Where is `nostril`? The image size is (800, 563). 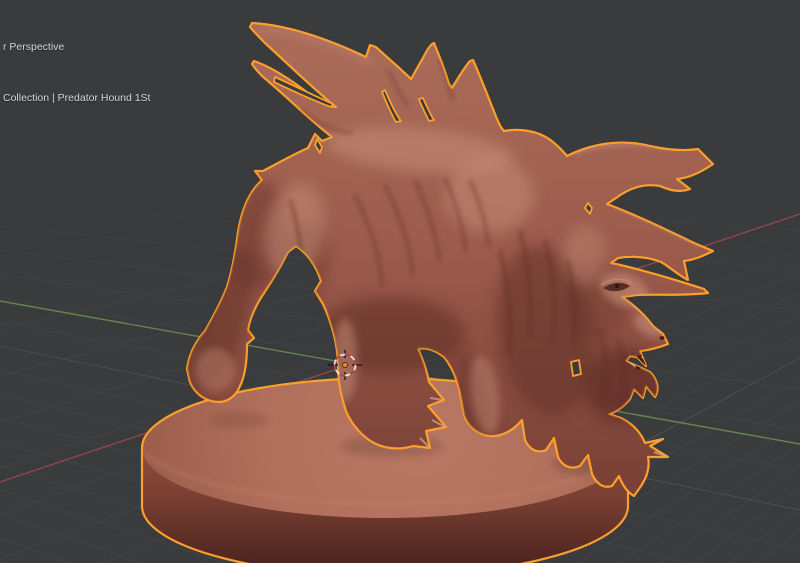 nostril is located at coordinates (662, 338).